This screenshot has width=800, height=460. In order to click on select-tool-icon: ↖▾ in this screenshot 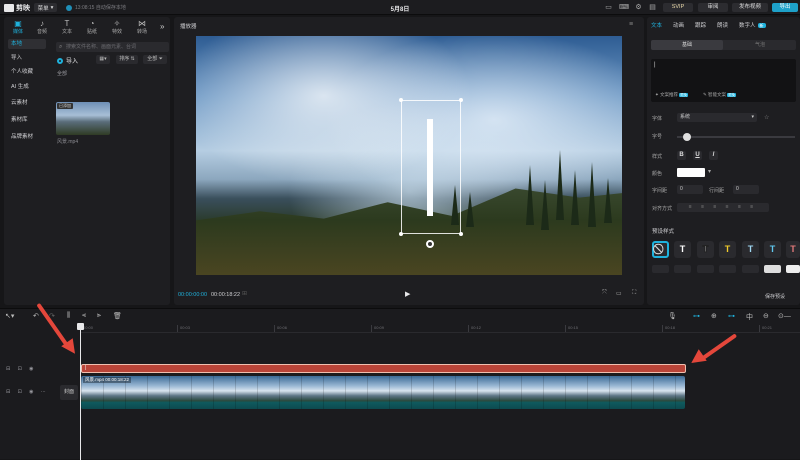, I will do `click(9, 316)`.